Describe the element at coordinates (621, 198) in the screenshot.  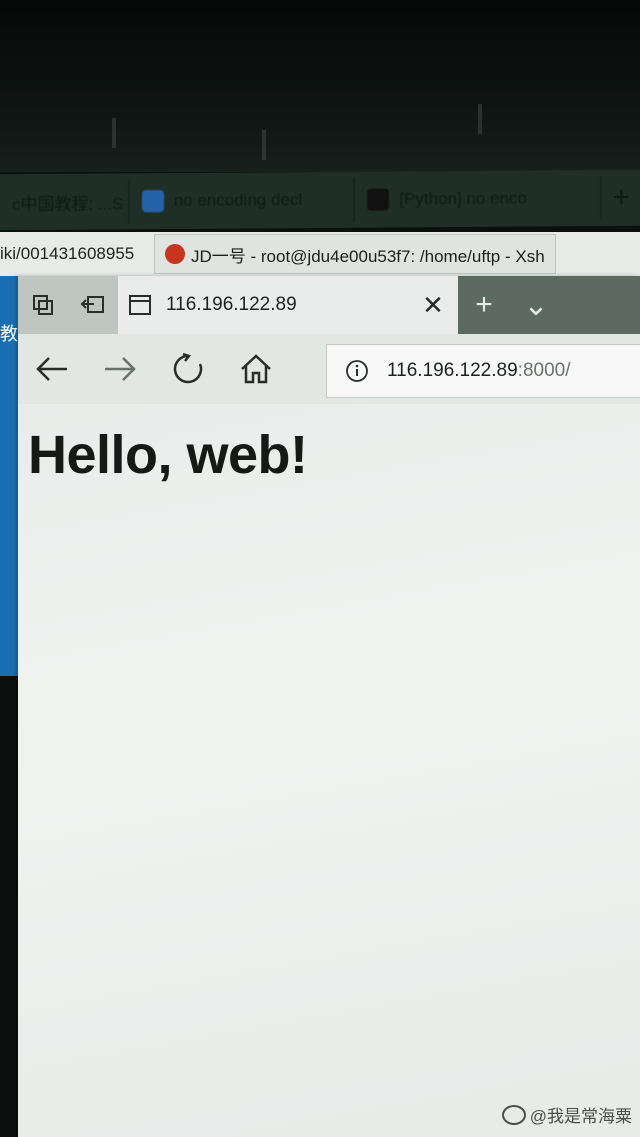
I see `background-new-tab-button: +` at that location.